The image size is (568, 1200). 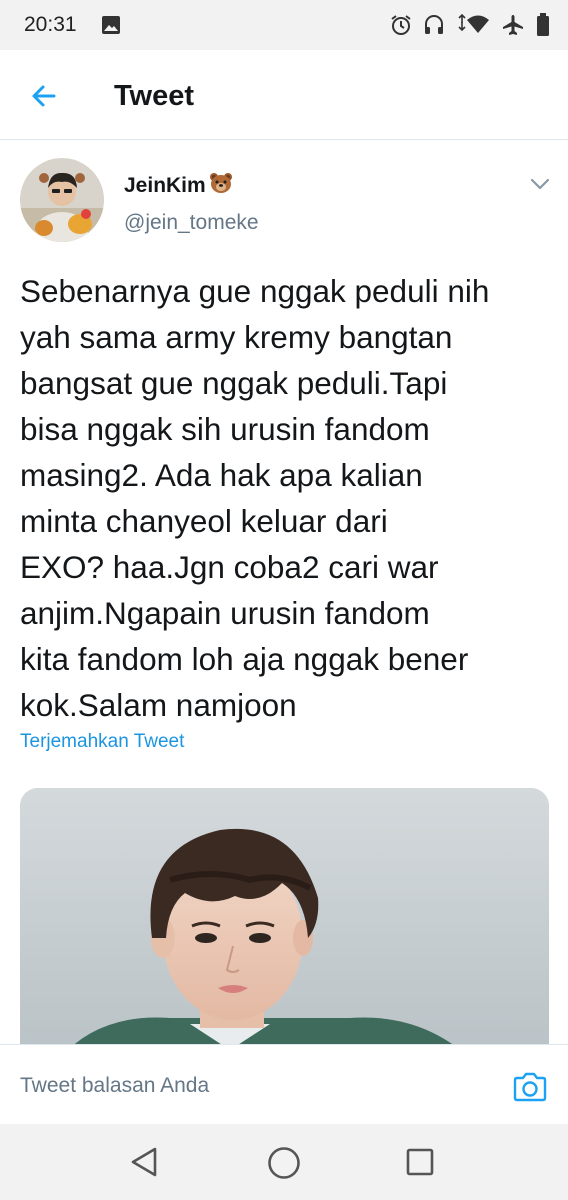 What do you see at coordinates (420, 1162) in the screenshot?
I see `recents-square-icon` at bounding box center [420, 1162].